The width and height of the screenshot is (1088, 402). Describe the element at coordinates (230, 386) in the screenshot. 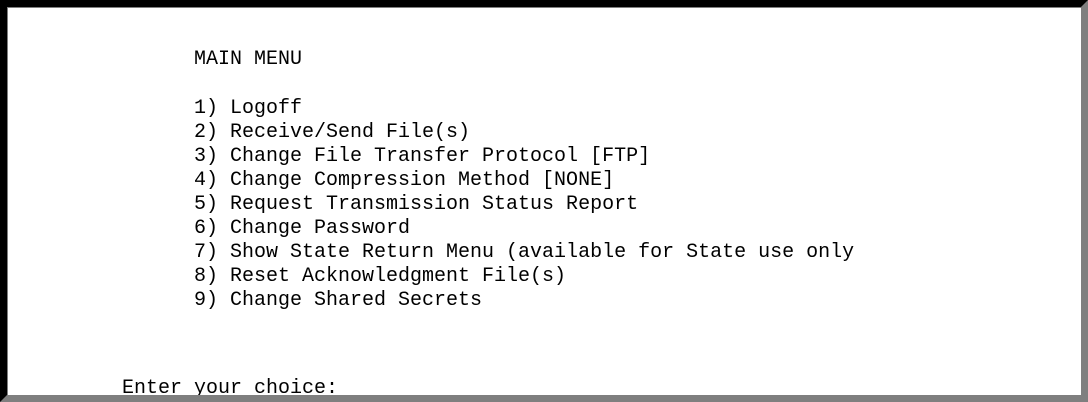

I see `choice-prompt: Enter your choice:` at that location.